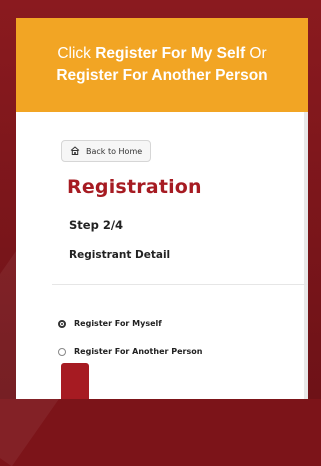  I want to click on instruction-line-2: Register For Another Person, so click(162, 76).